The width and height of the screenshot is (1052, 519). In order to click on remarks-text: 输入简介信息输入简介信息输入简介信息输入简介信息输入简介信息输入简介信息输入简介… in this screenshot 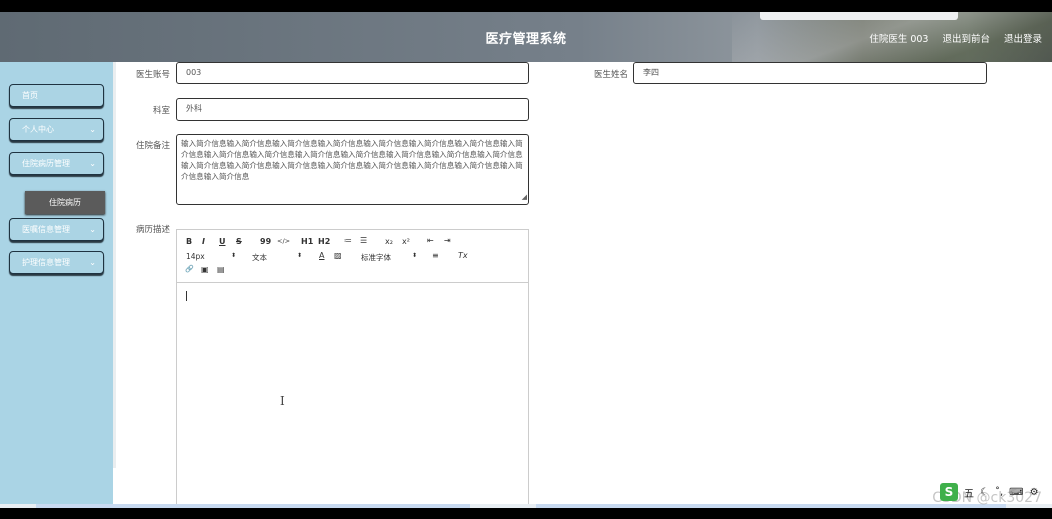, I will do `click(352, 160)`.